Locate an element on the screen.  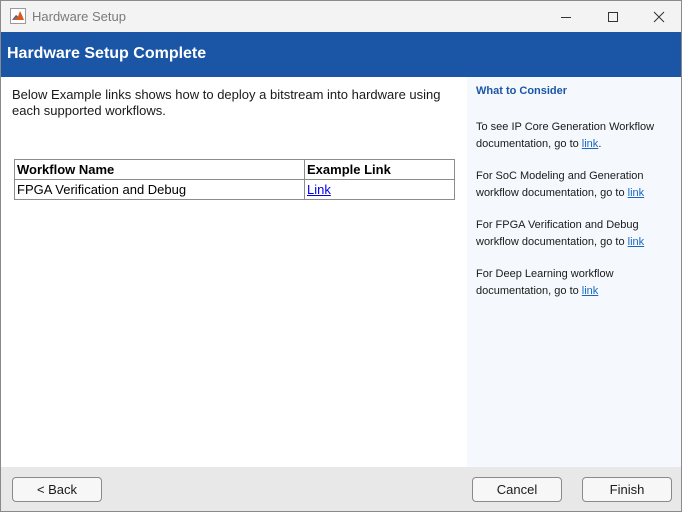
close-button is located at coordinates (659, 16).